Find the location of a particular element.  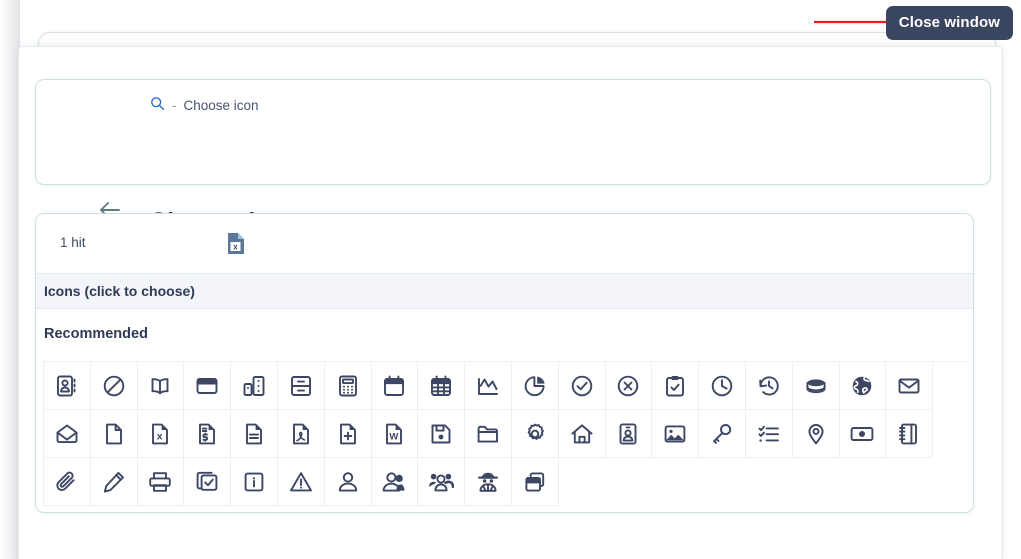

breadcrumb: - Choose icon is located at coordinates (204, 105).